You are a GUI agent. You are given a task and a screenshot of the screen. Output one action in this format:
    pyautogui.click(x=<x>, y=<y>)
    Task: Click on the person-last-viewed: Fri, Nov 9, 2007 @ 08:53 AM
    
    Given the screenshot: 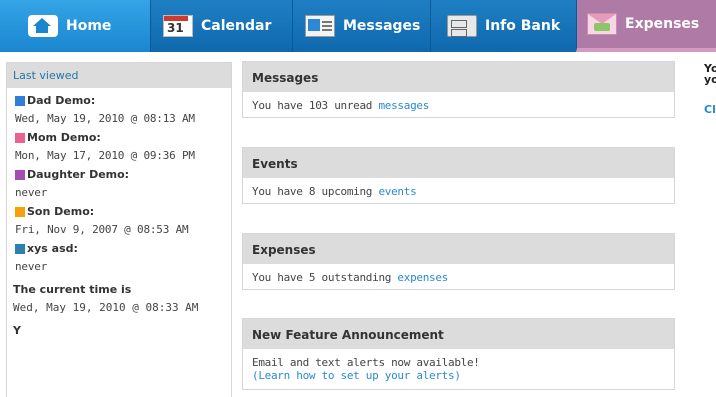 What is the action you would take?
    pyautogui.click(x=102, y=229)
    